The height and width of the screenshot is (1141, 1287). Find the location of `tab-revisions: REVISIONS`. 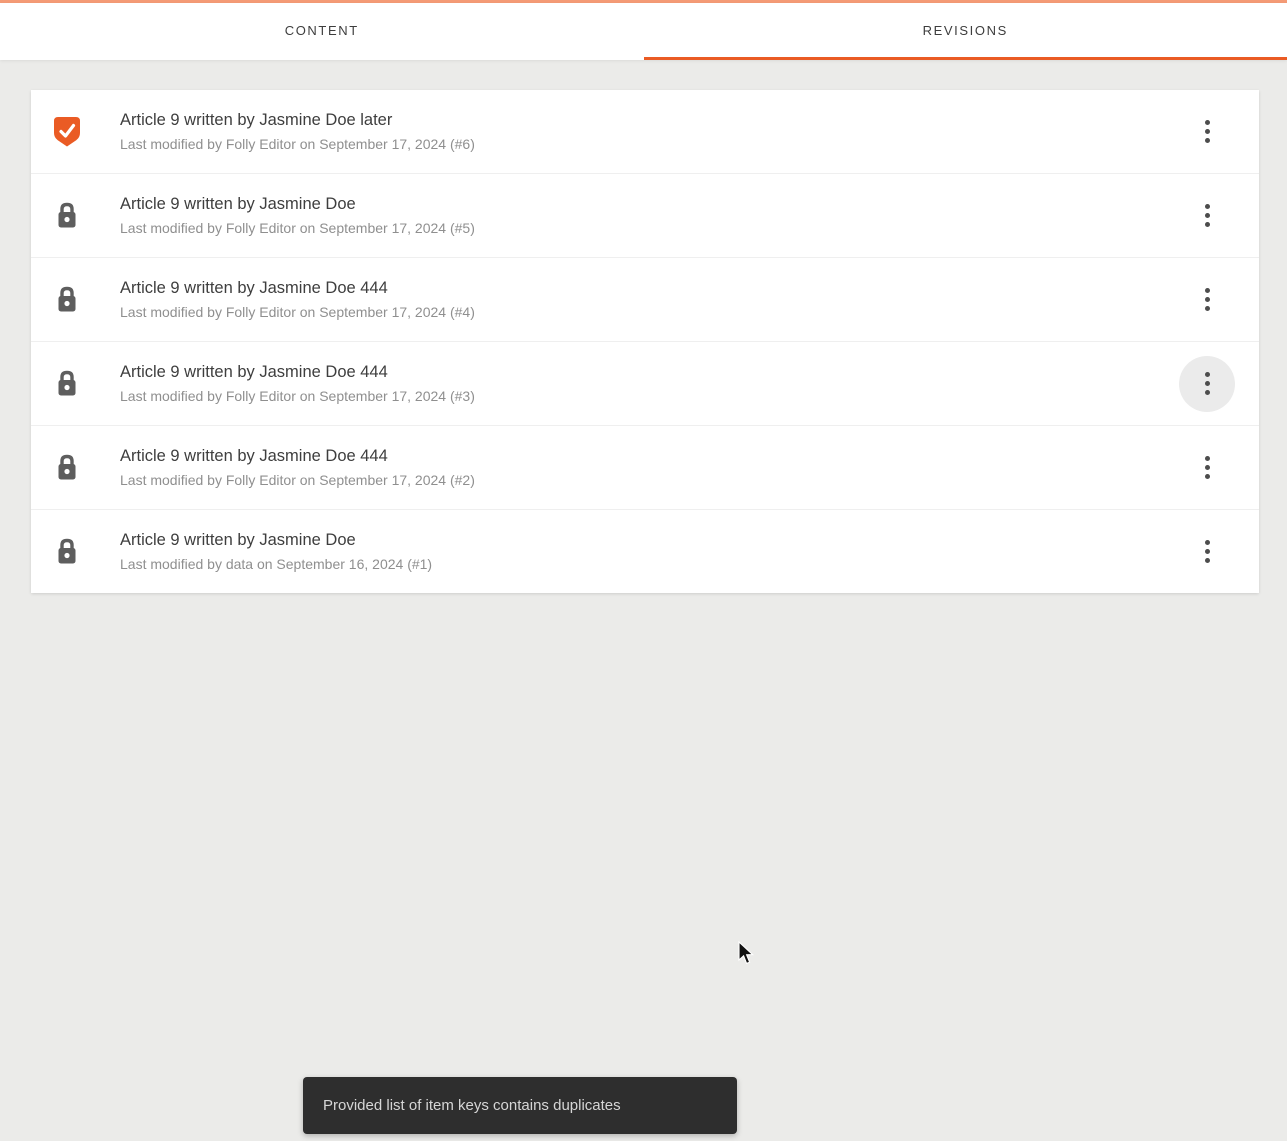

tab-revisions: REVISIONS is located at coordinates (965, 31).